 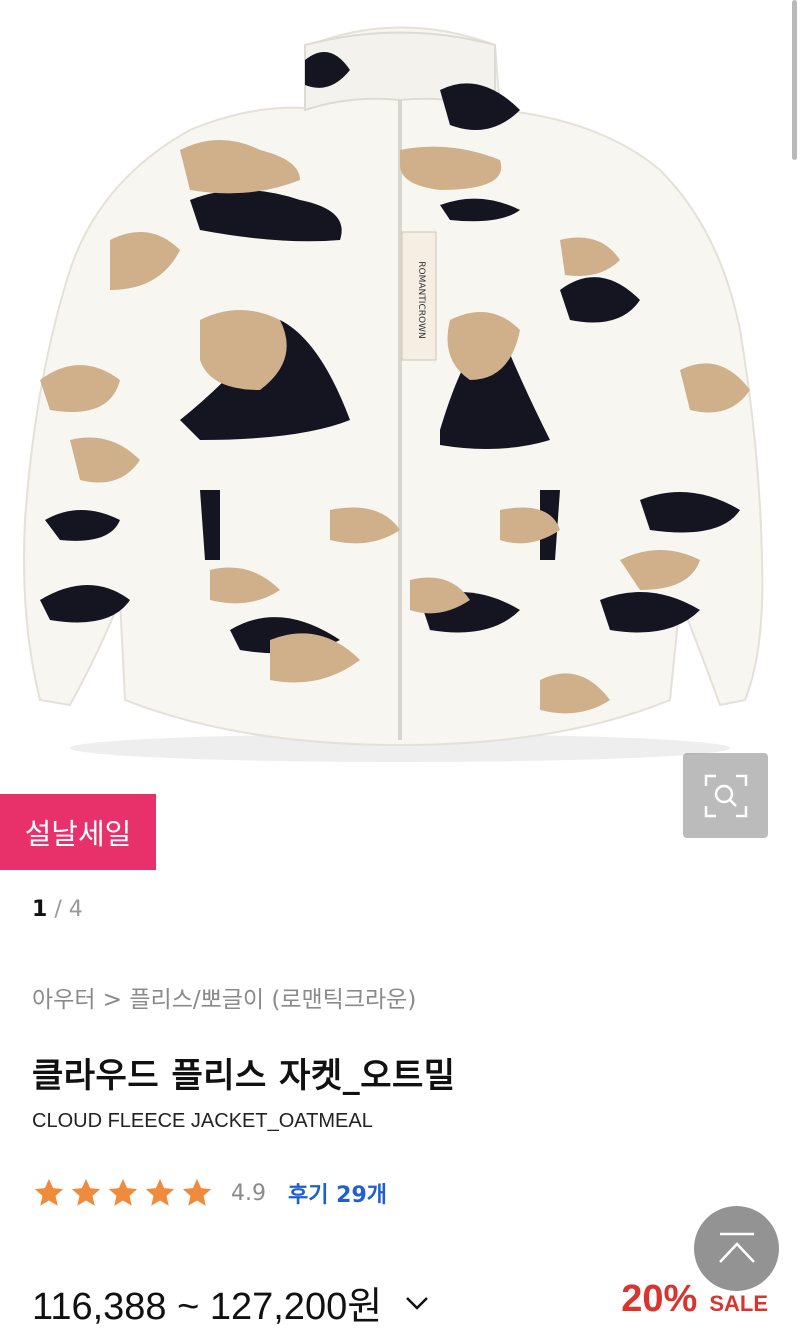 I want to click on review-count-link: 후기 29개, so click(x=337, y=1193).